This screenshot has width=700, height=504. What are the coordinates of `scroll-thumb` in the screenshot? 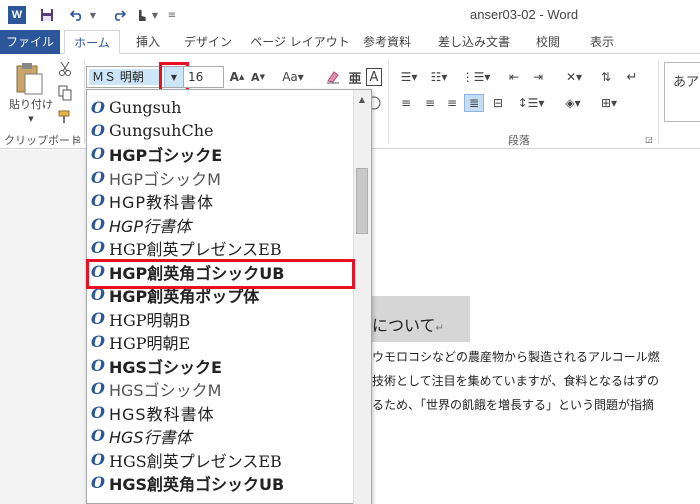 It's located at (362, 201).